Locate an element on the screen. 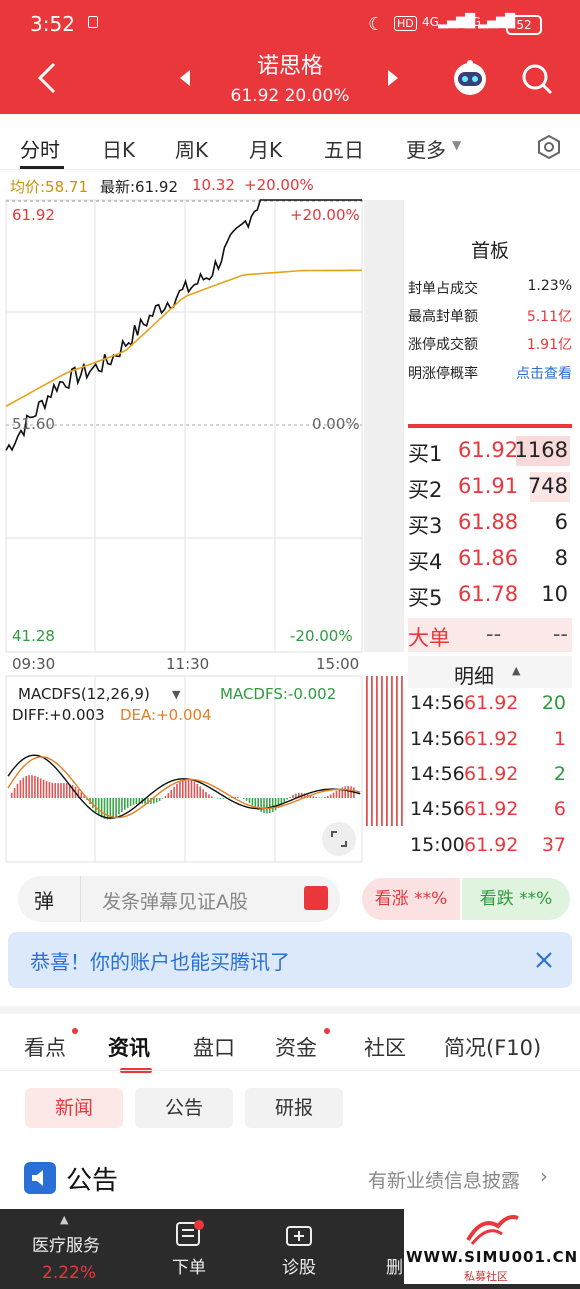  search-icon is located at coordinates (537, 79).